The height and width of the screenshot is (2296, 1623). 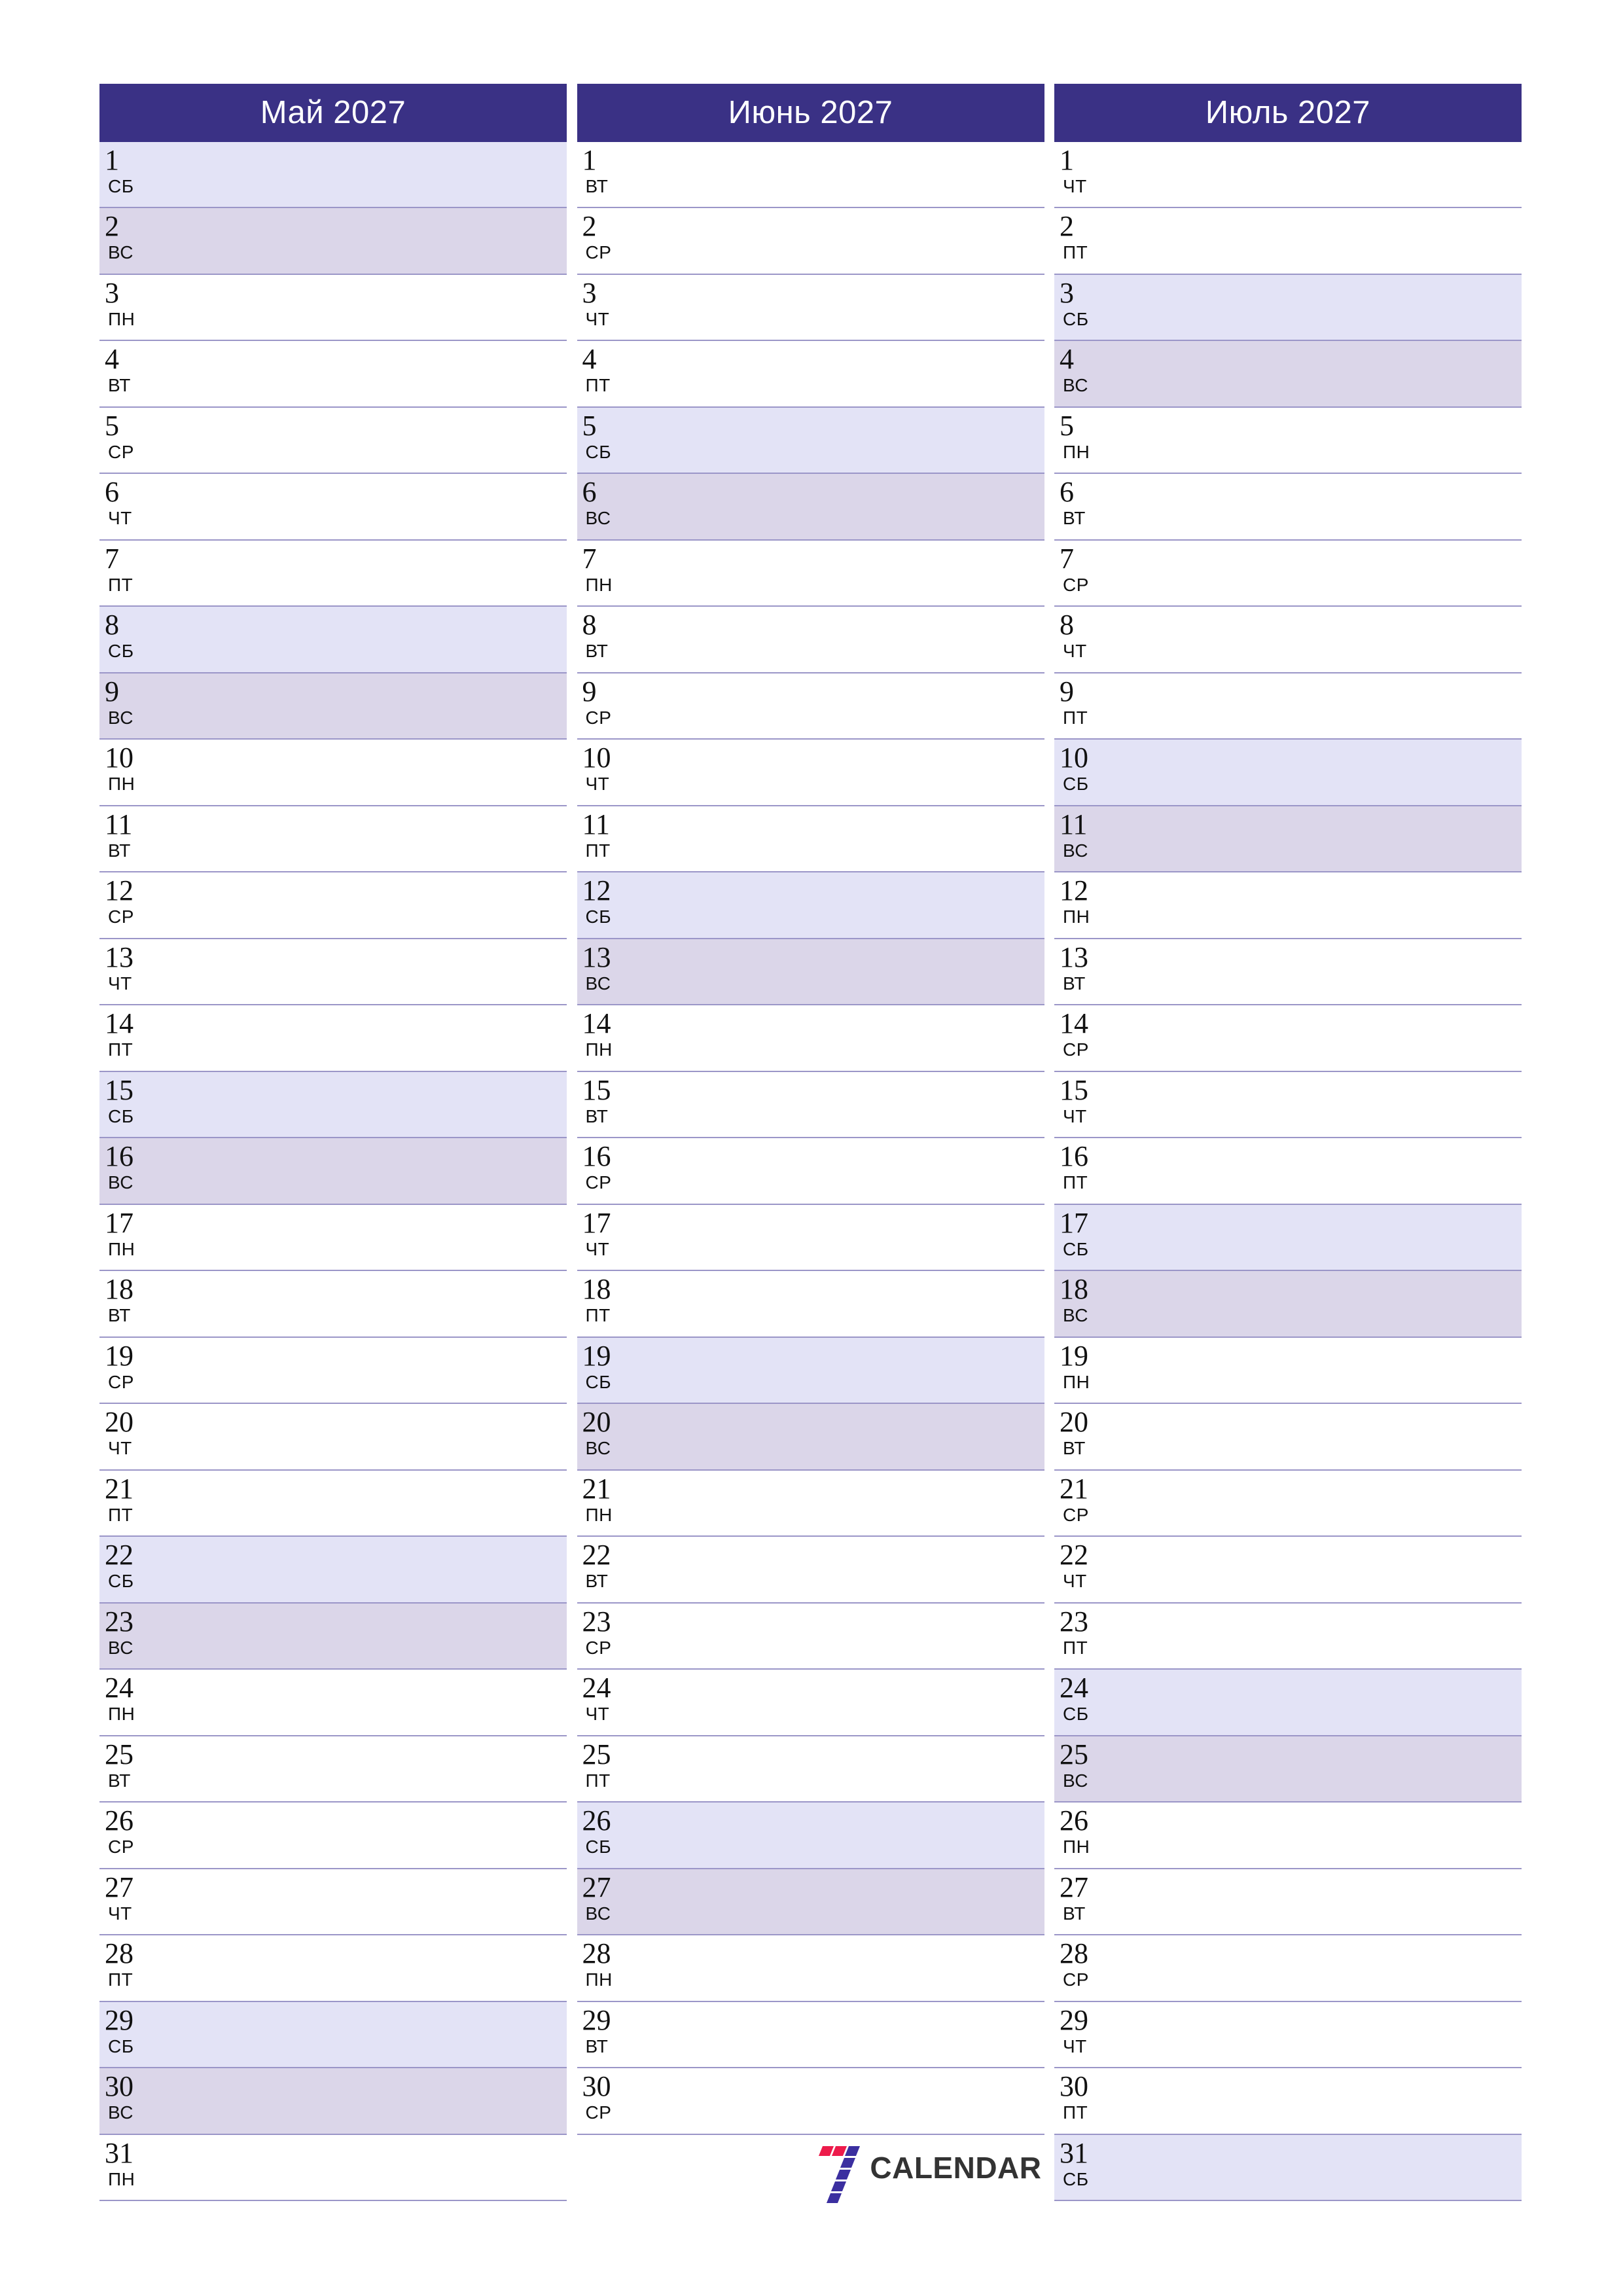 What do you see at coordinates (598, 518) in the screenshot?
I see `day-weekday-abbr: ВС` at bounding box center [598, 518].